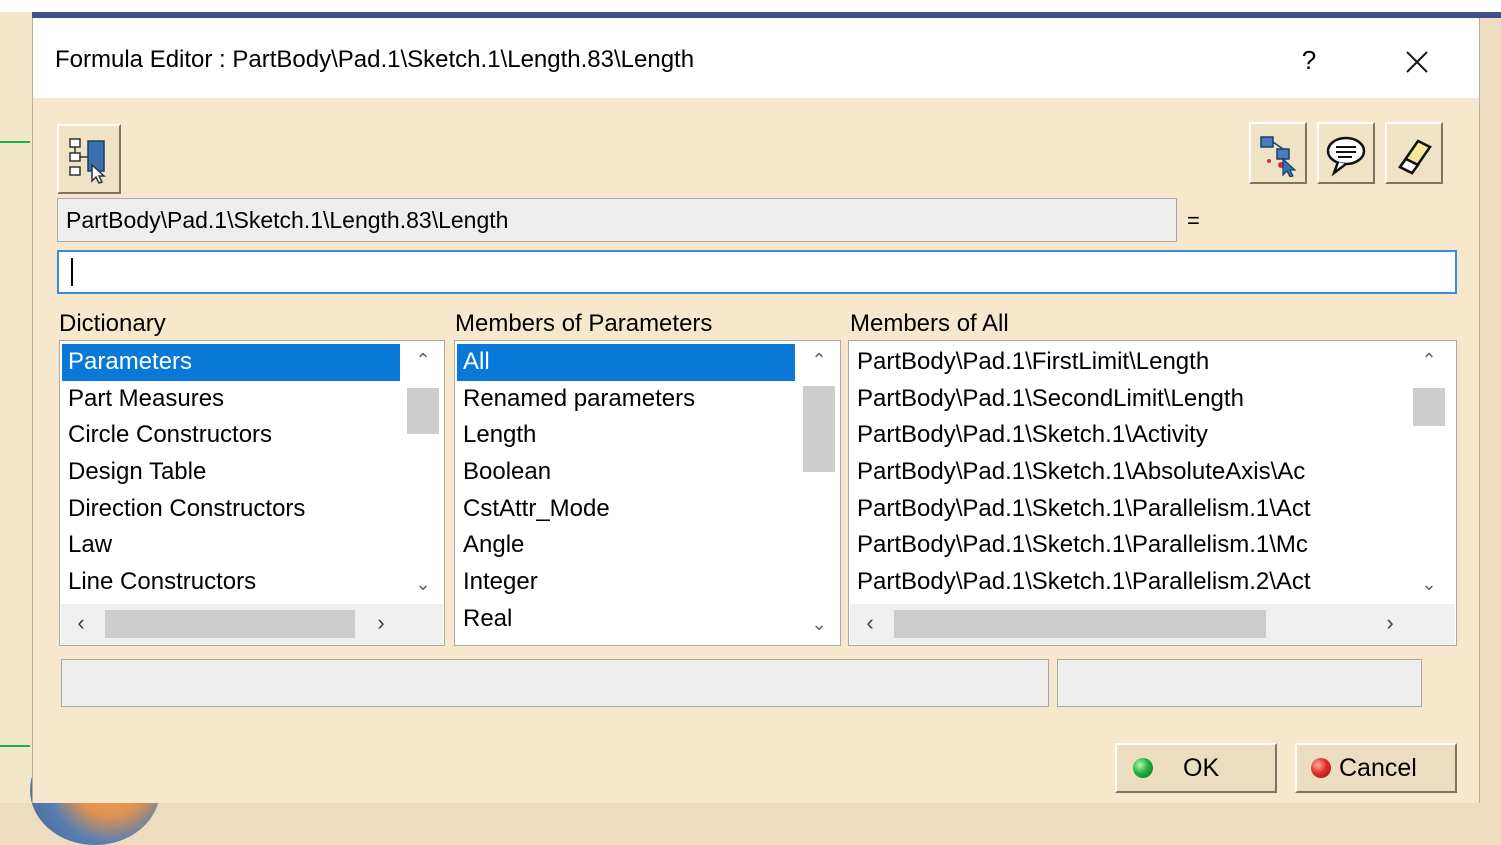 This screenshot has width=1501, height=845. What do you see at coordinates (231, 582) in the screenshot?
I see `dictionary-item-line-constructors: Line Constructors` at bounding box center [231, 582].